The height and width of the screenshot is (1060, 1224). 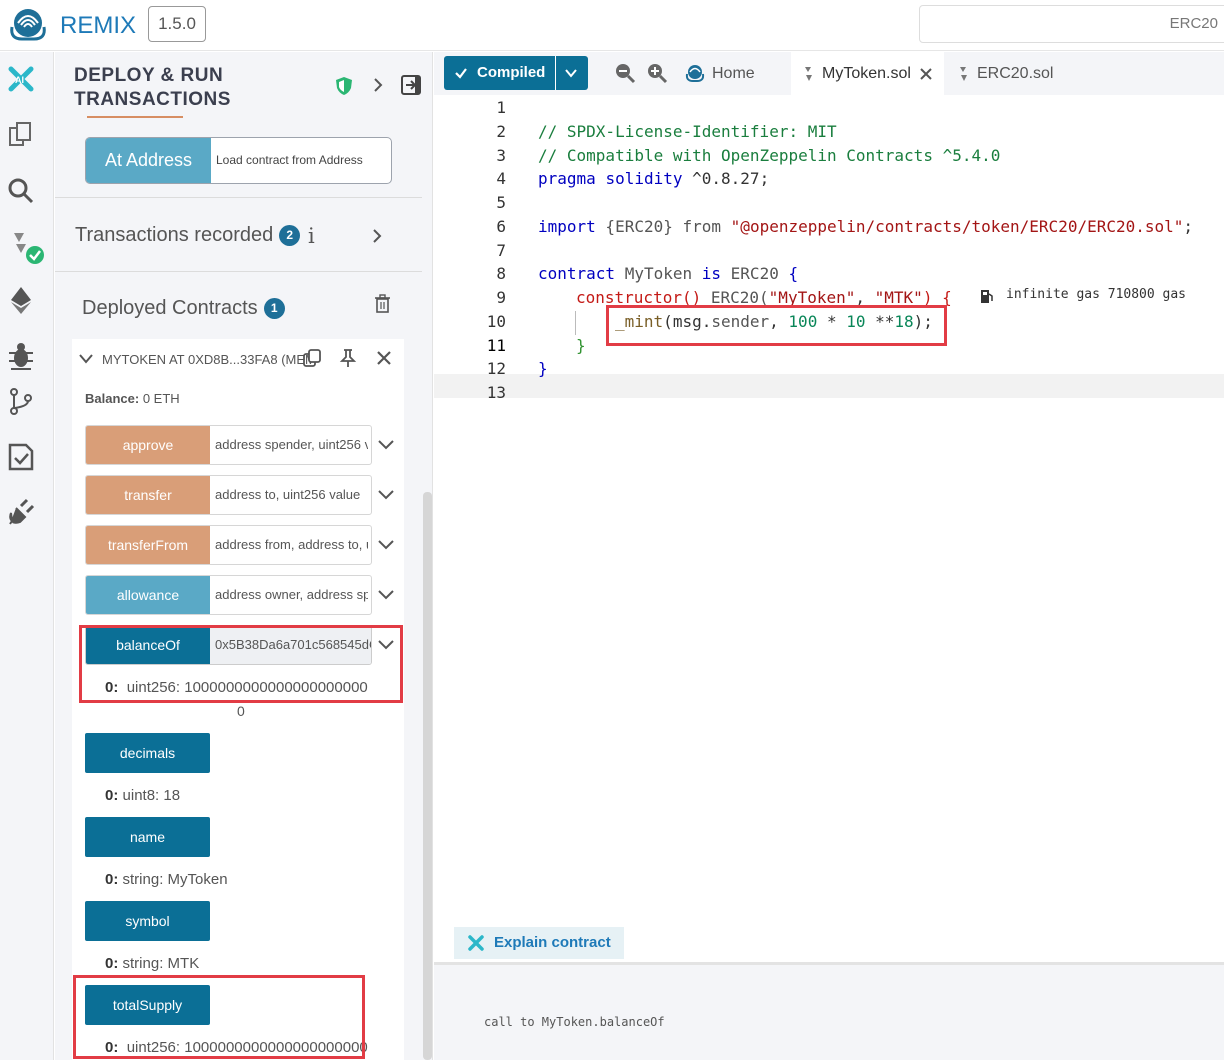 What do you see at coordinates (501, 297) in the screenshot?
I see `line-number: 9` at bounding box center [501, 297].